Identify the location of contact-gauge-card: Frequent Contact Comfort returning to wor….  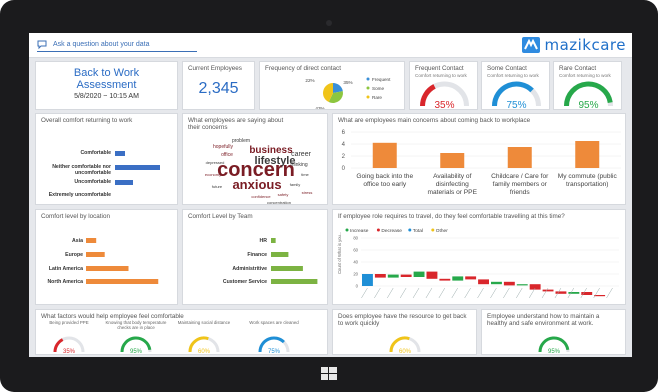
(443, 85).